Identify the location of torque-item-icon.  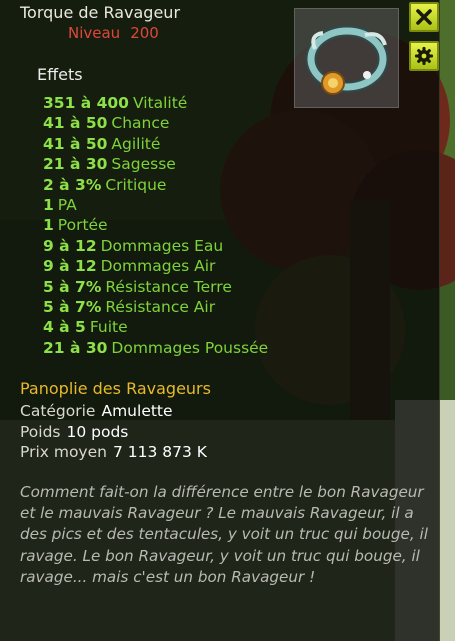
(347, 60).